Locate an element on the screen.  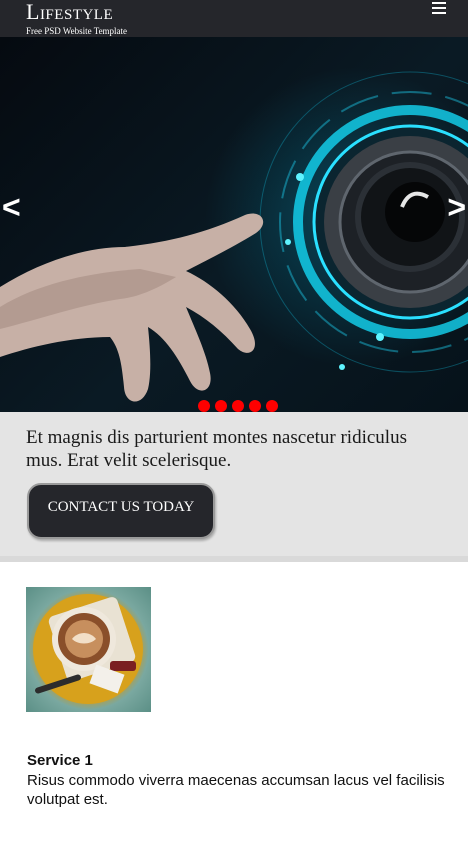
slider-prev-button: < is located at coordinates (11, 207).